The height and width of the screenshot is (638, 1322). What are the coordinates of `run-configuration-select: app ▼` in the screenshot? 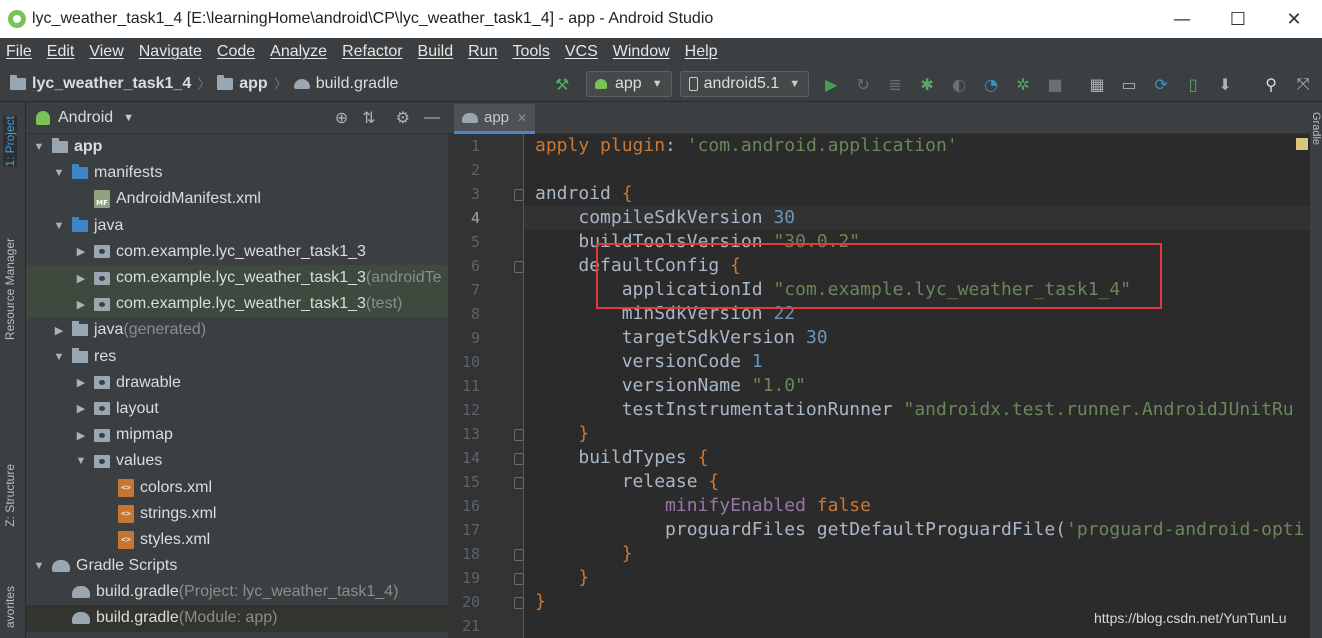 It's located at (629, 84).